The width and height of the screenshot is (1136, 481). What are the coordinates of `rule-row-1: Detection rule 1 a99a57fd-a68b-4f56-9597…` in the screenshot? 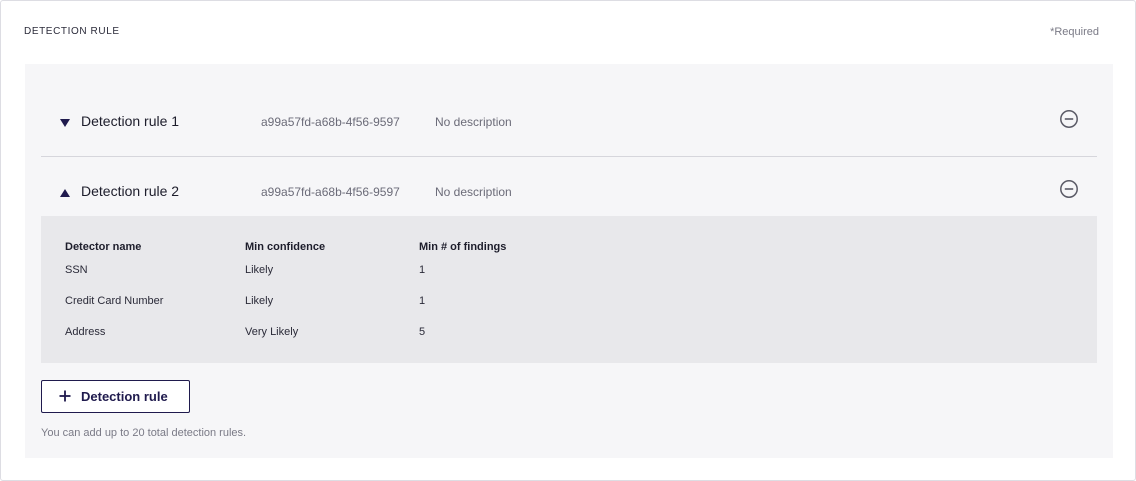 It's located at (569, 124).